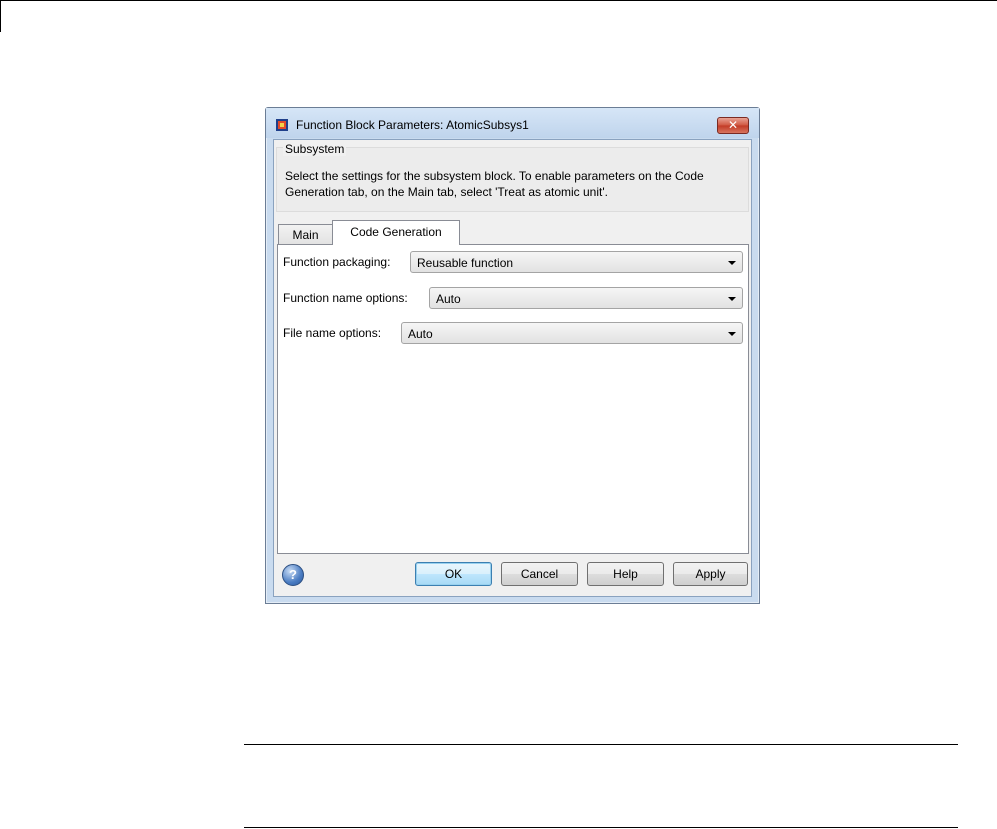 Image resolution: width=997 pixels, height=829 pixels. I want to click on subsystem-group-title: Subsystem, so click(315, 149).